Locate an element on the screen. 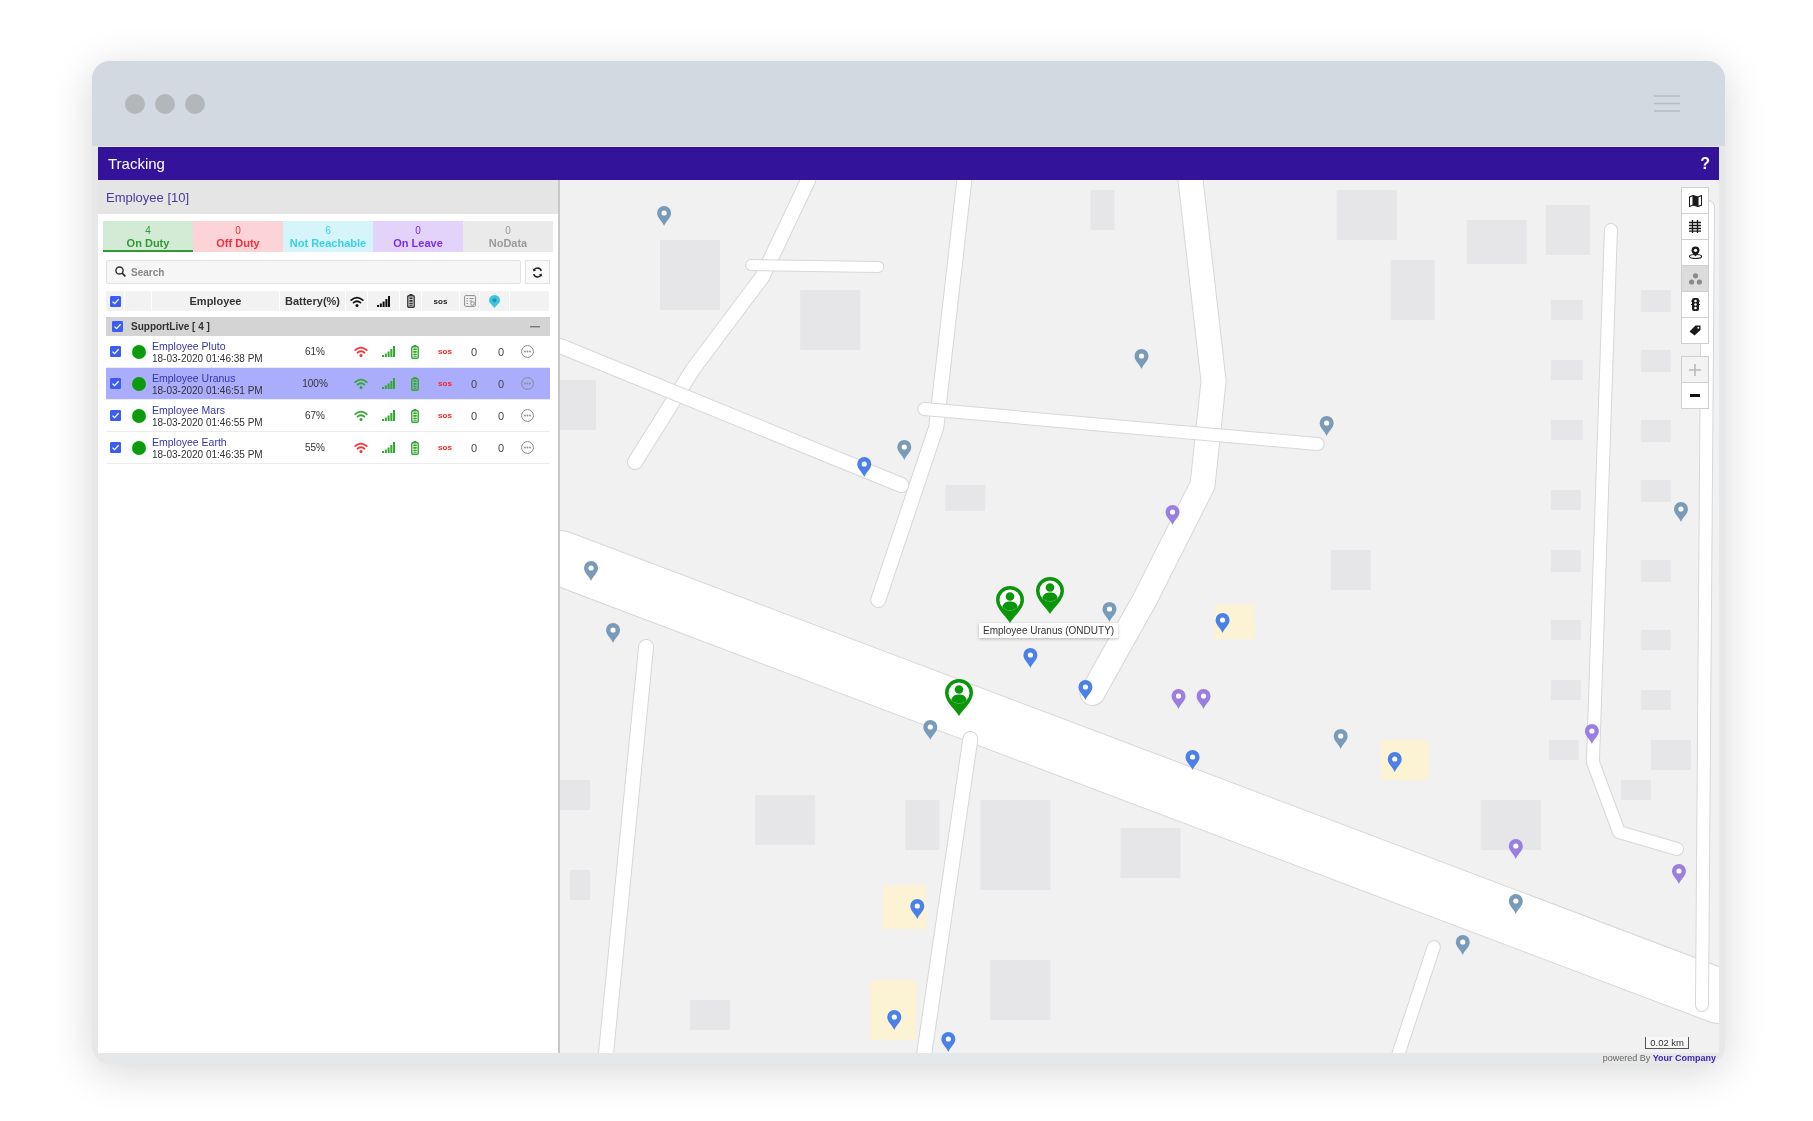 The height and width of the screenshot is (1121, 1813). timestamp: 18-03-2020 01:46:55 PM is located at coordinates (207, 422).